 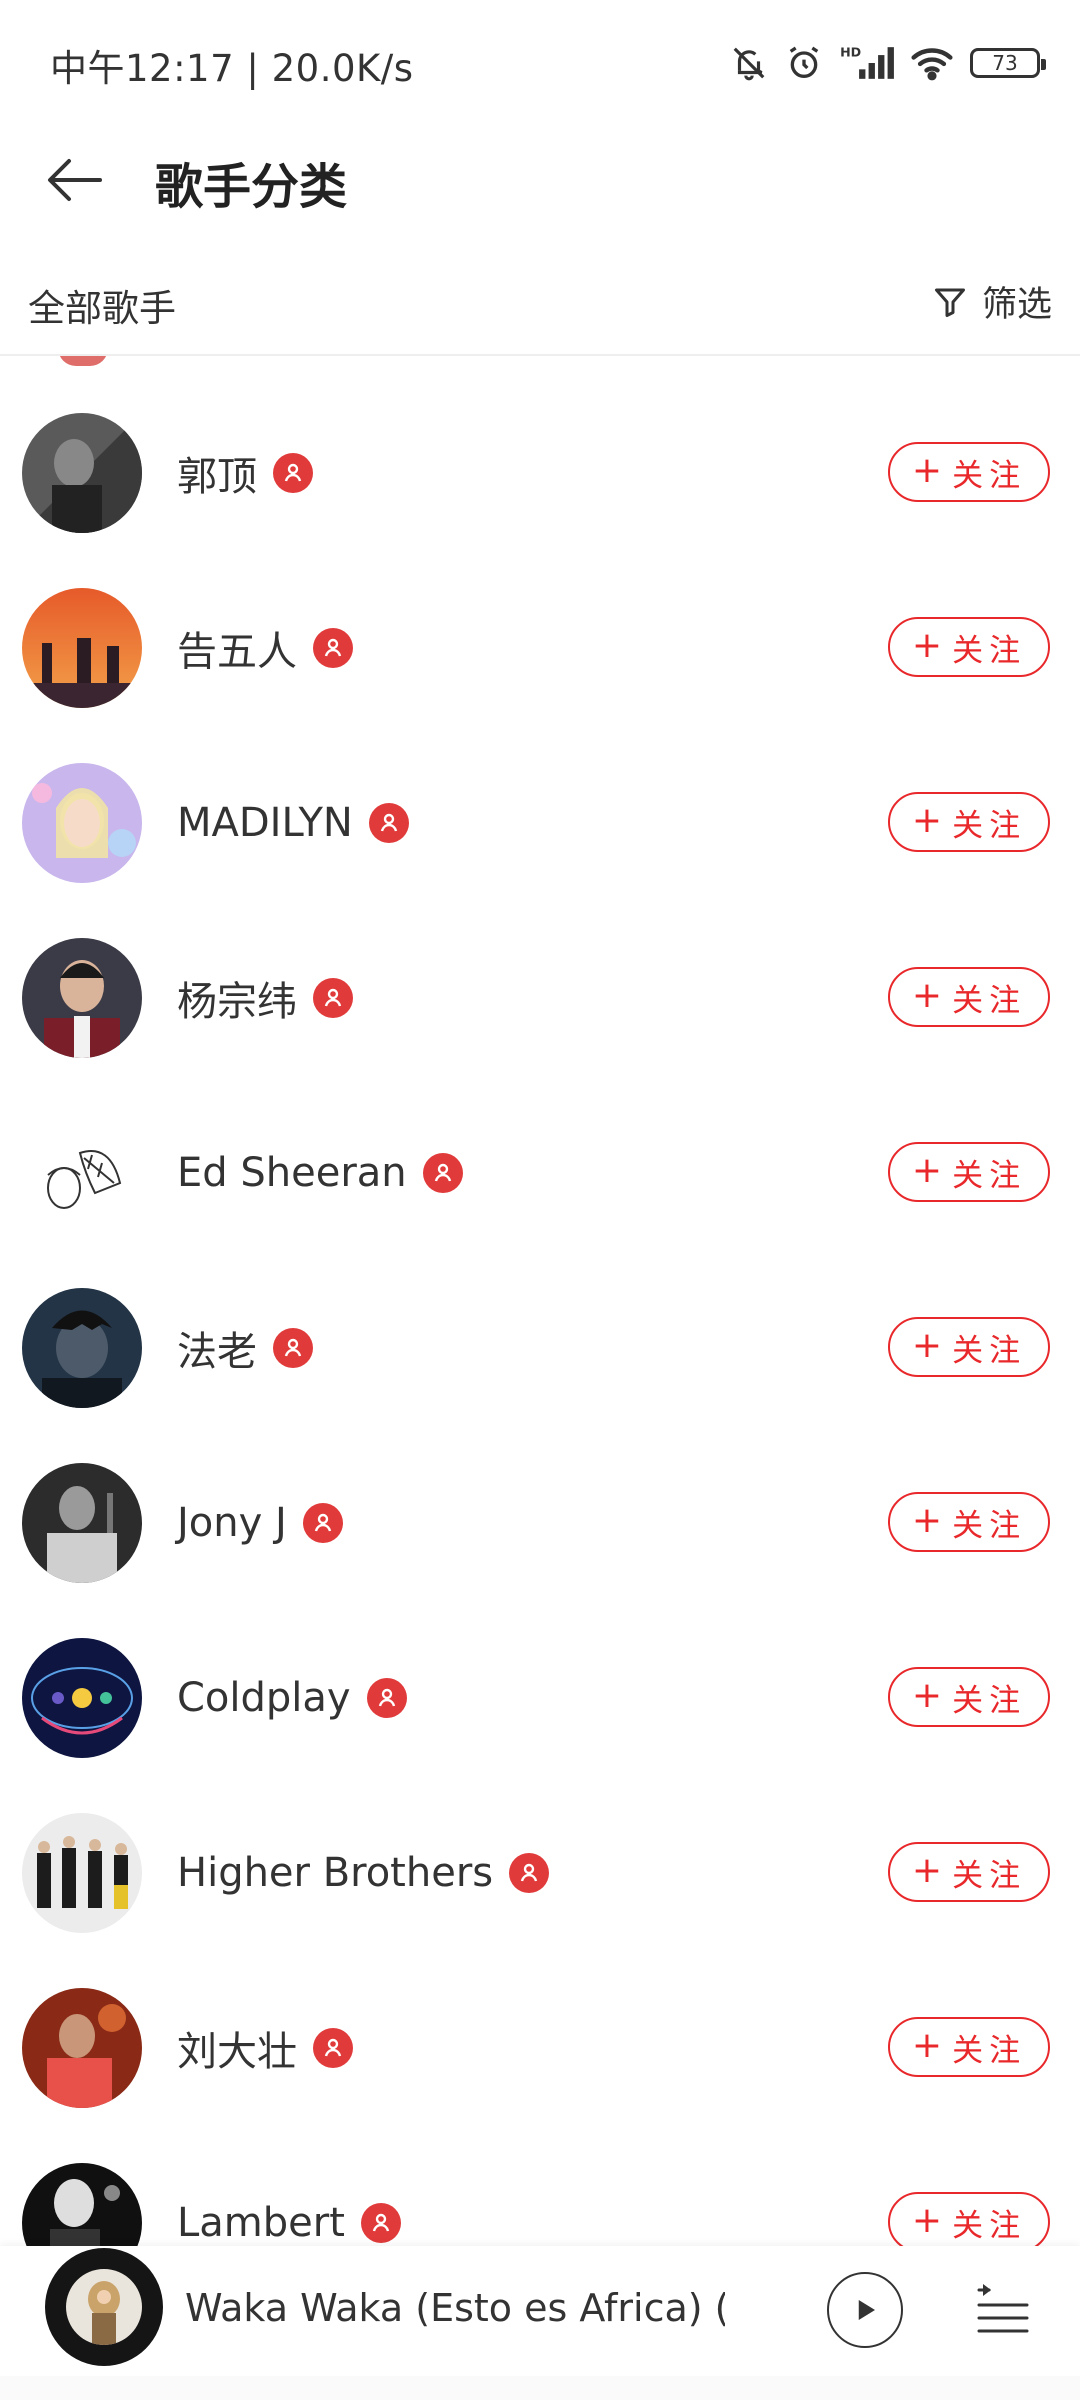 I want to click on all-artists-label: 全部歌手, so click(x=102, y=308).